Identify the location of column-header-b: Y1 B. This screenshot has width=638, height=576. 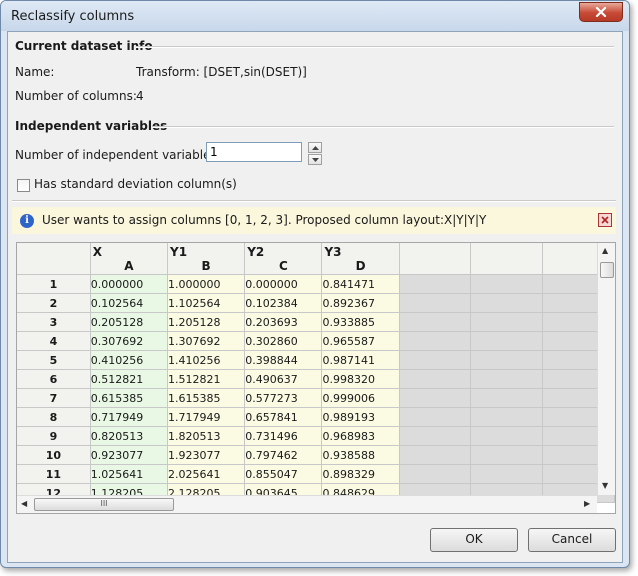
(206, 259).